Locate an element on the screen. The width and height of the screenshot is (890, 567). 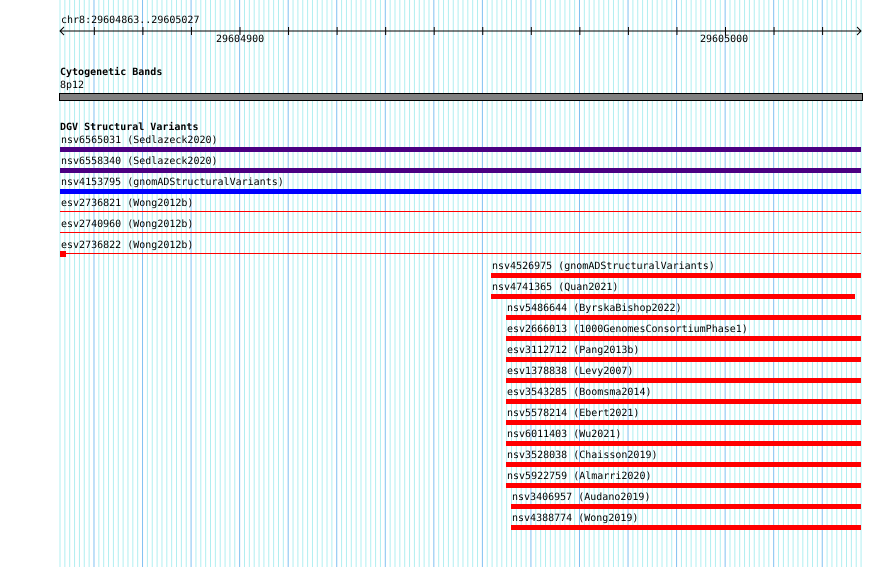
feature-label: esv3543285 (Boomsma2014) is located at coordinates (579, 392).